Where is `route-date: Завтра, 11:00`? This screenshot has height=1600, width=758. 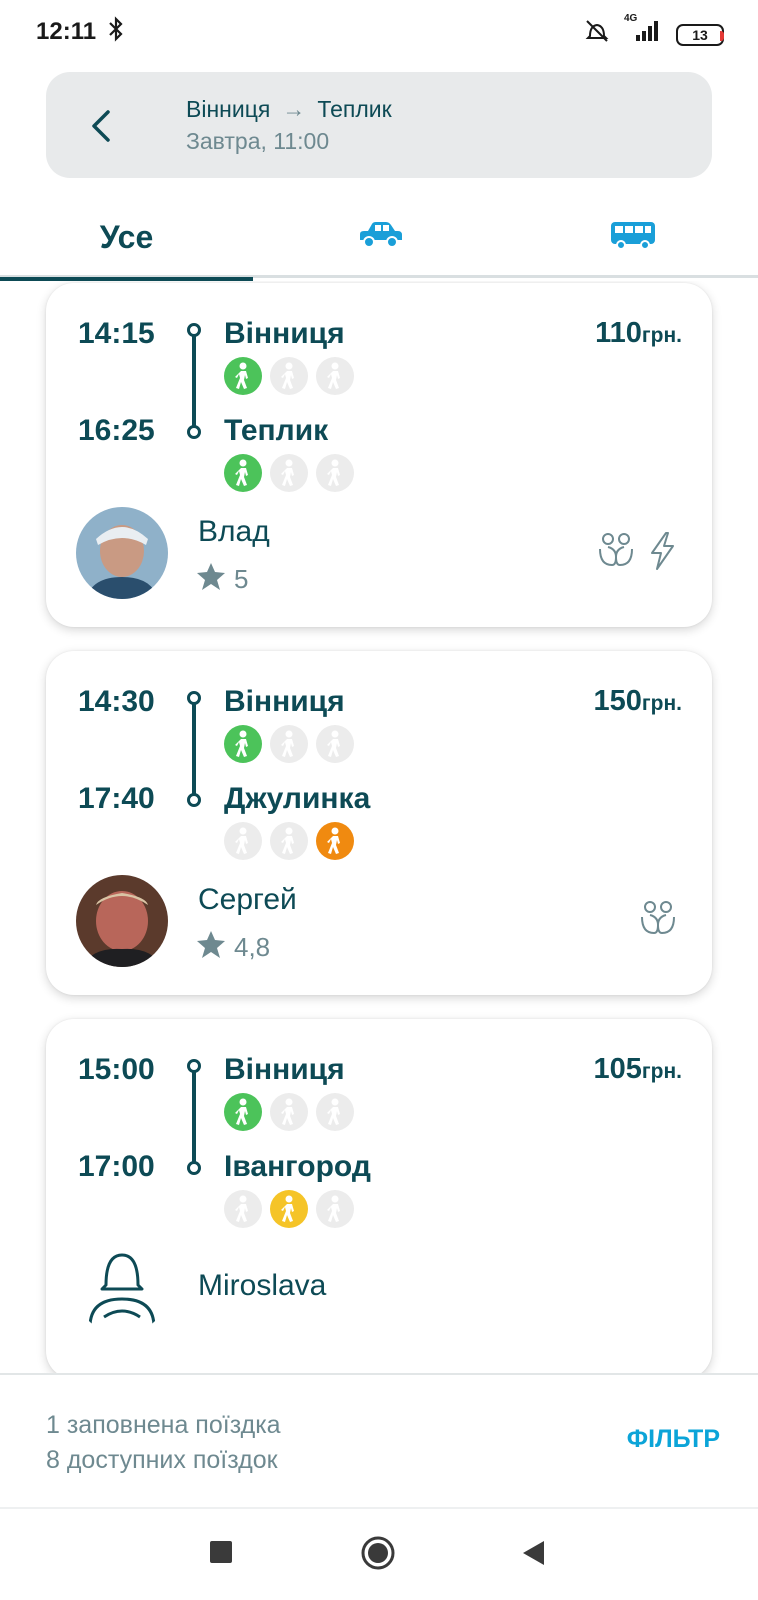 route-date: Завтра, 11:00 is located at coordinates (258, 141).